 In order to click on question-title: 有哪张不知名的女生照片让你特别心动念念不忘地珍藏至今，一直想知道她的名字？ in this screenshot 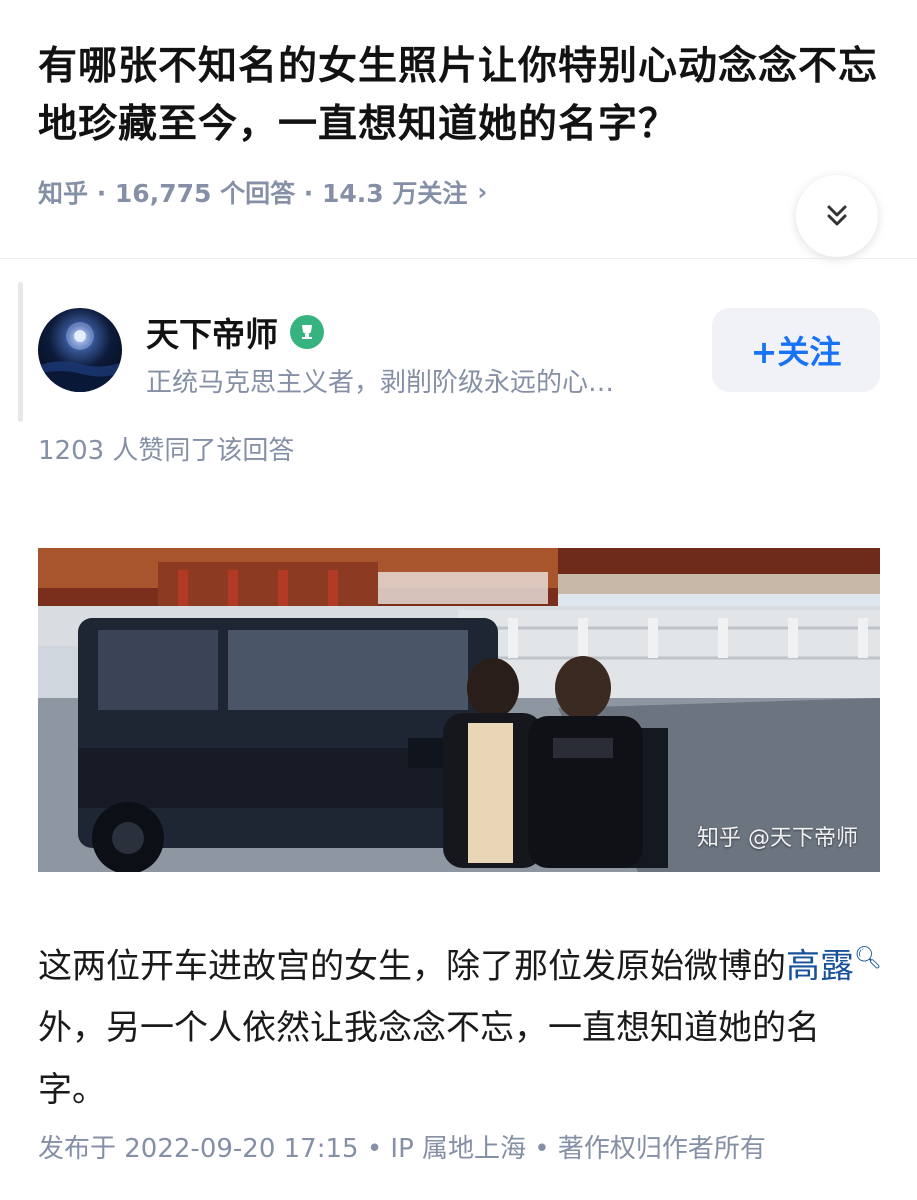, I will do `click(463, 96)`.